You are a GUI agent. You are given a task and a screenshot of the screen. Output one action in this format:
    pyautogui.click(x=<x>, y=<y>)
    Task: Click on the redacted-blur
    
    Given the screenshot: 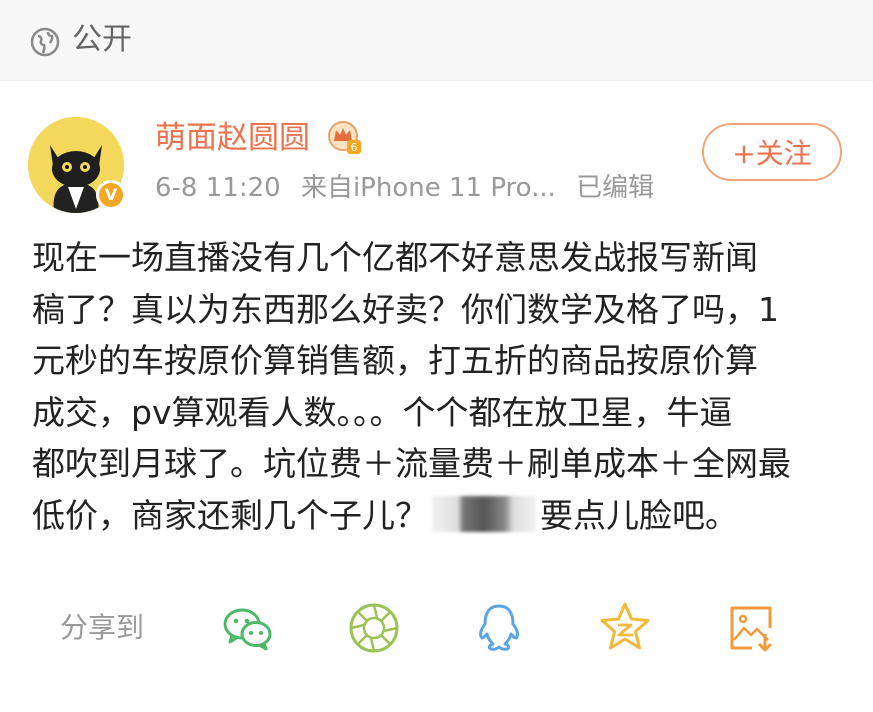 What is the action you would take?
    pyautogui.click(x=484, y=513)
    